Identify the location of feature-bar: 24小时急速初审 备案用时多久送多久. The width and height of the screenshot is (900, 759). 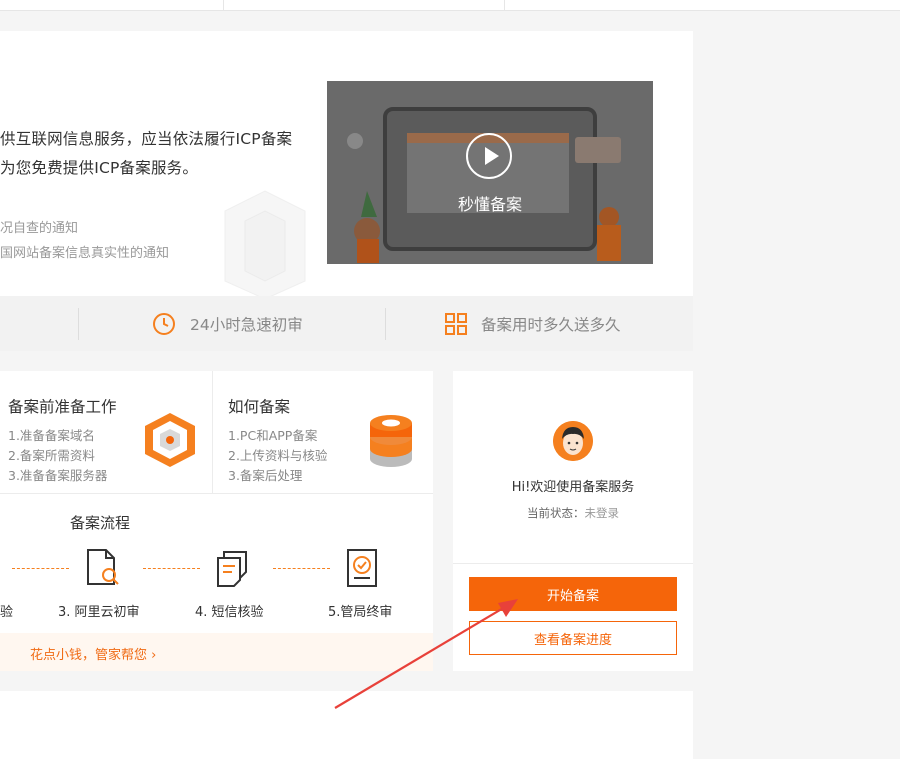
(346, 323).